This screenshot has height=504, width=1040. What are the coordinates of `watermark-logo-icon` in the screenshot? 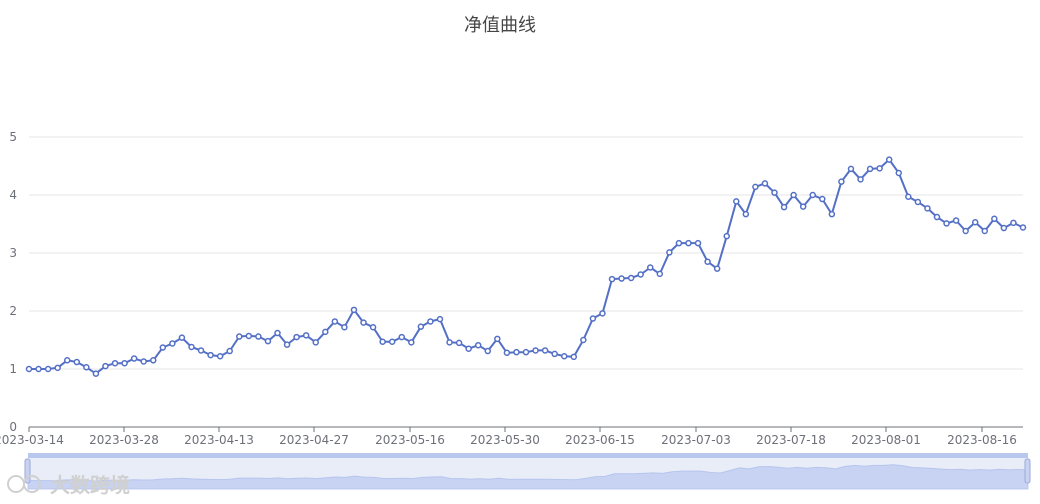 It's located at (16, 484).